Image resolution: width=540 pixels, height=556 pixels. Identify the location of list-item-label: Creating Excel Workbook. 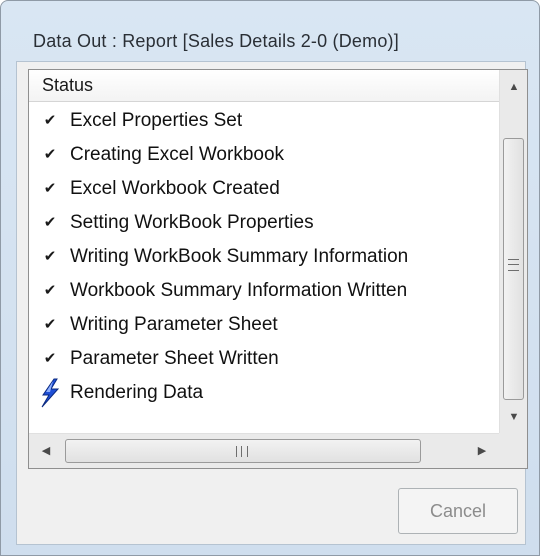
(177, 154).